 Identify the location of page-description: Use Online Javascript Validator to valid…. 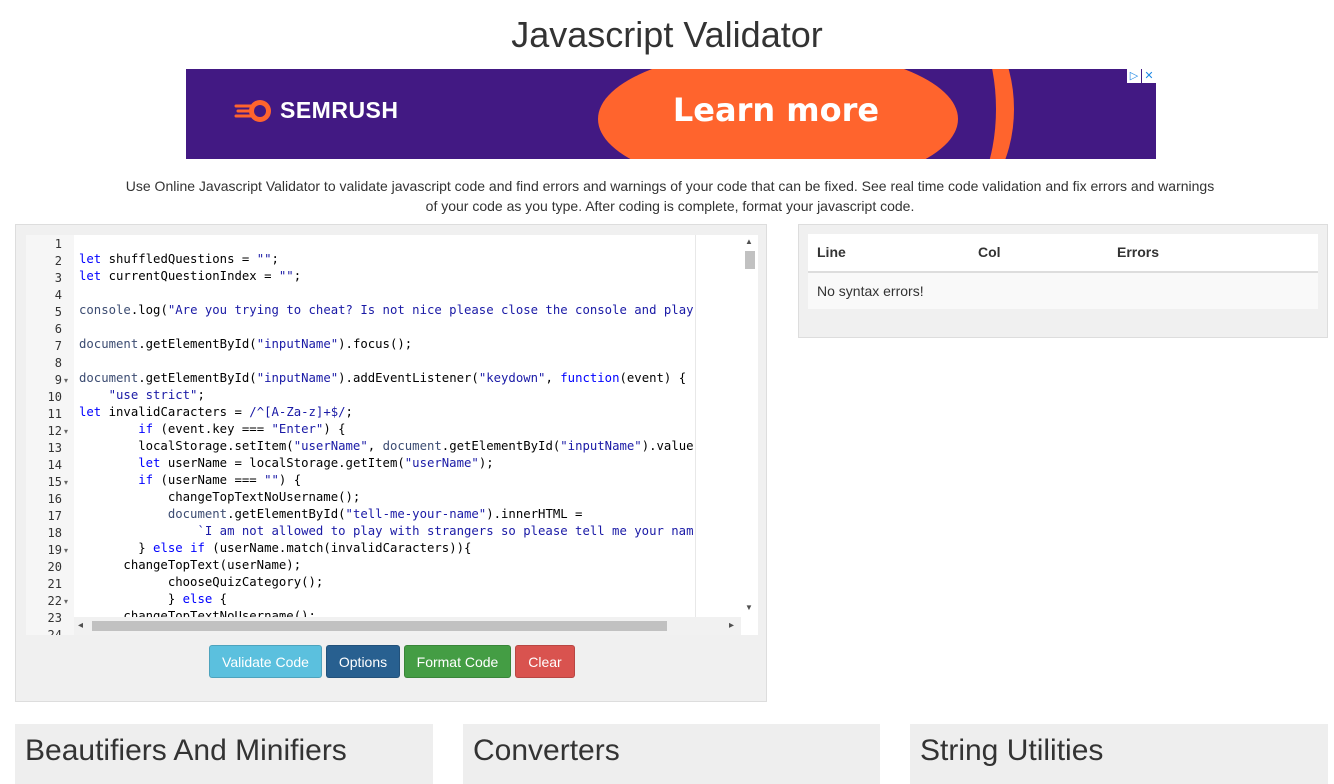
(670, 196).